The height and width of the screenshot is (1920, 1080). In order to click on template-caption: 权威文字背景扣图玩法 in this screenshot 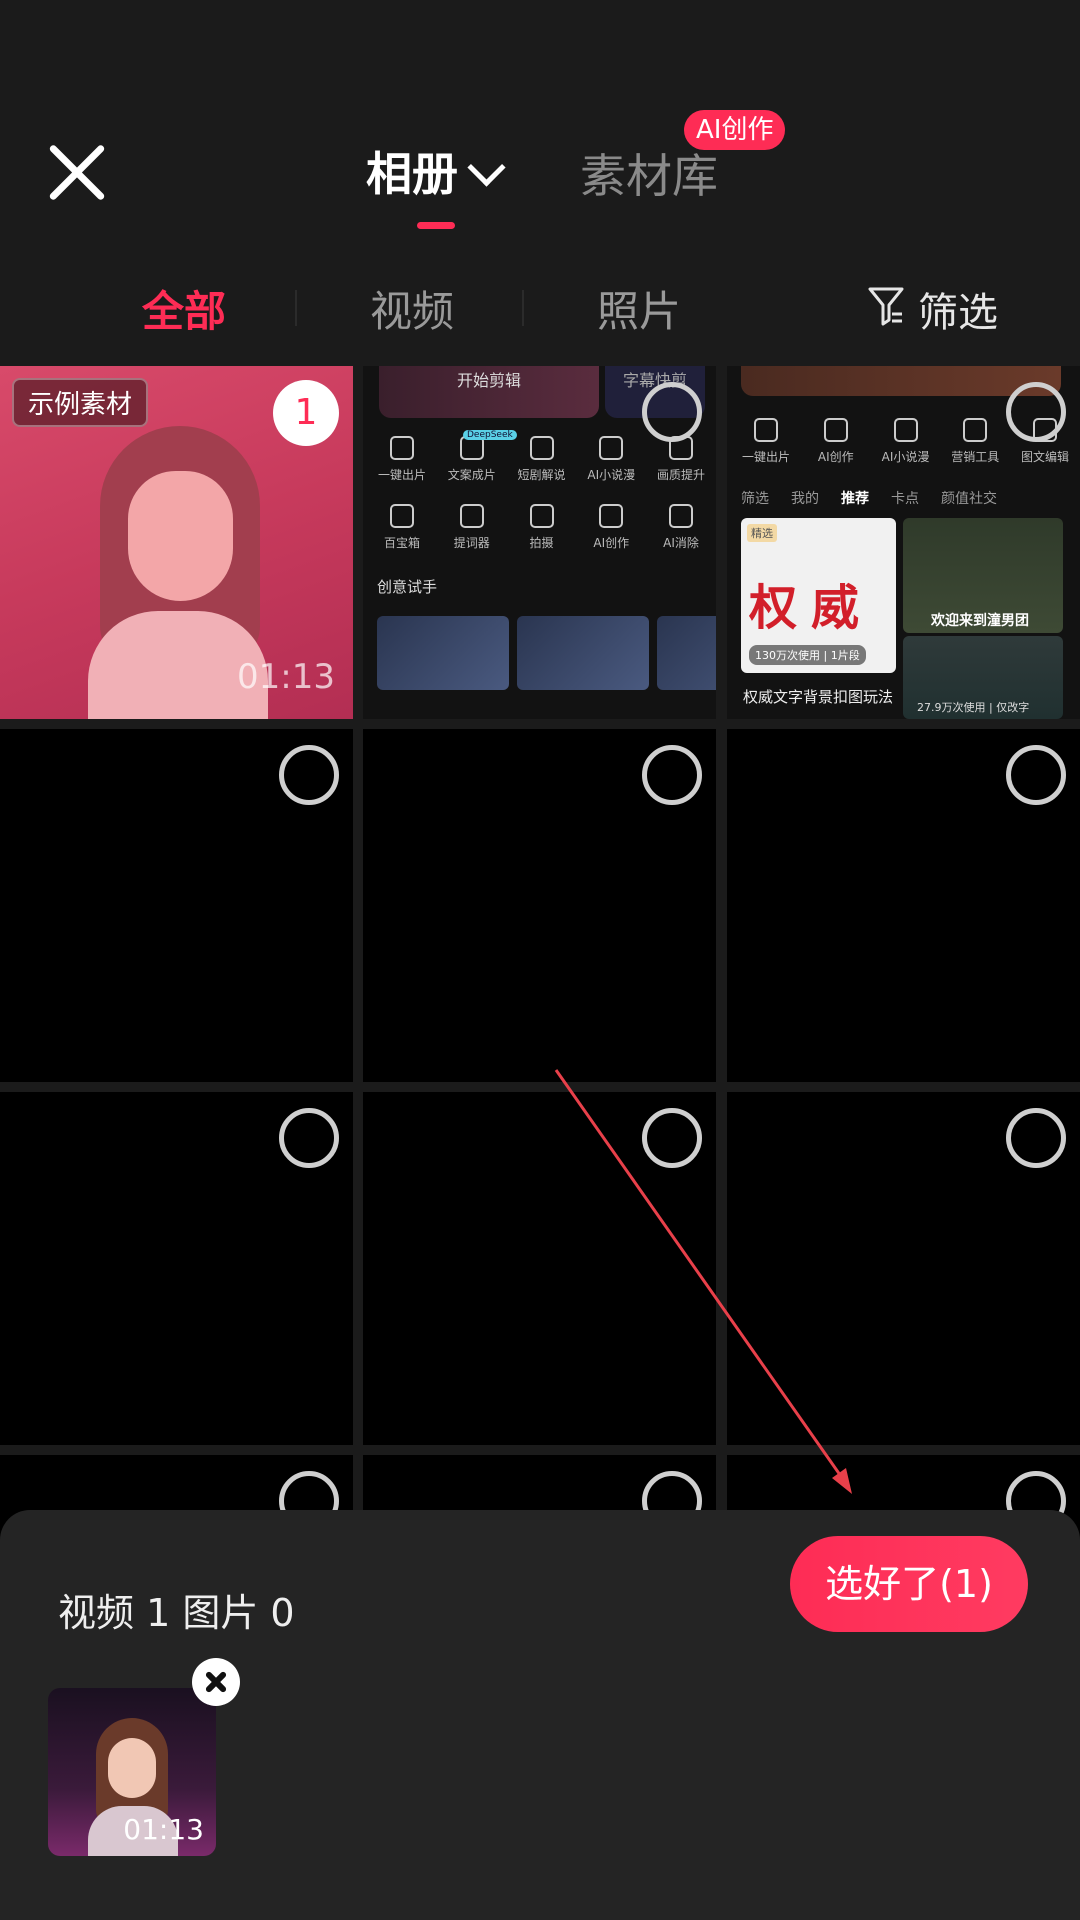, I will do `click(818, 697)`.